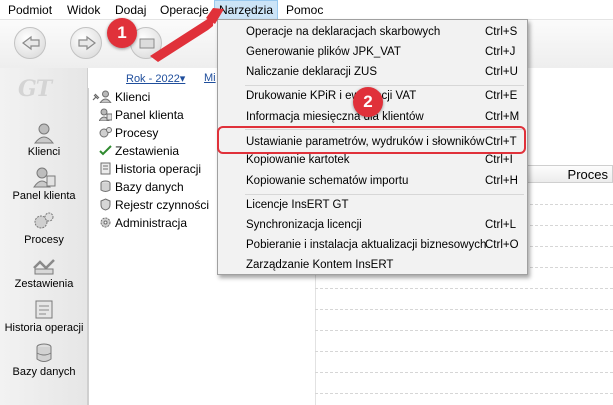  Describe the element at coordinates (149, 115) in the screenshot. I see `tree-item-label: Panel klienta` at that location.